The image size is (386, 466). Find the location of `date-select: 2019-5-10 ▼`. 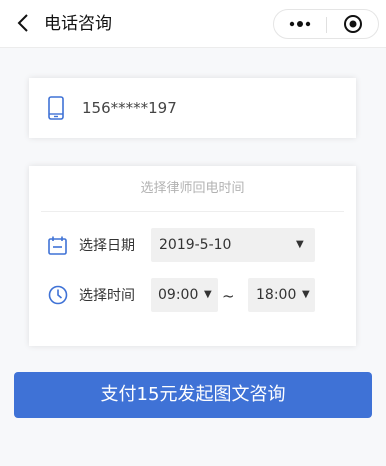

date-select: 2019-5-10 ▼ is located at coordinates (233, 245).